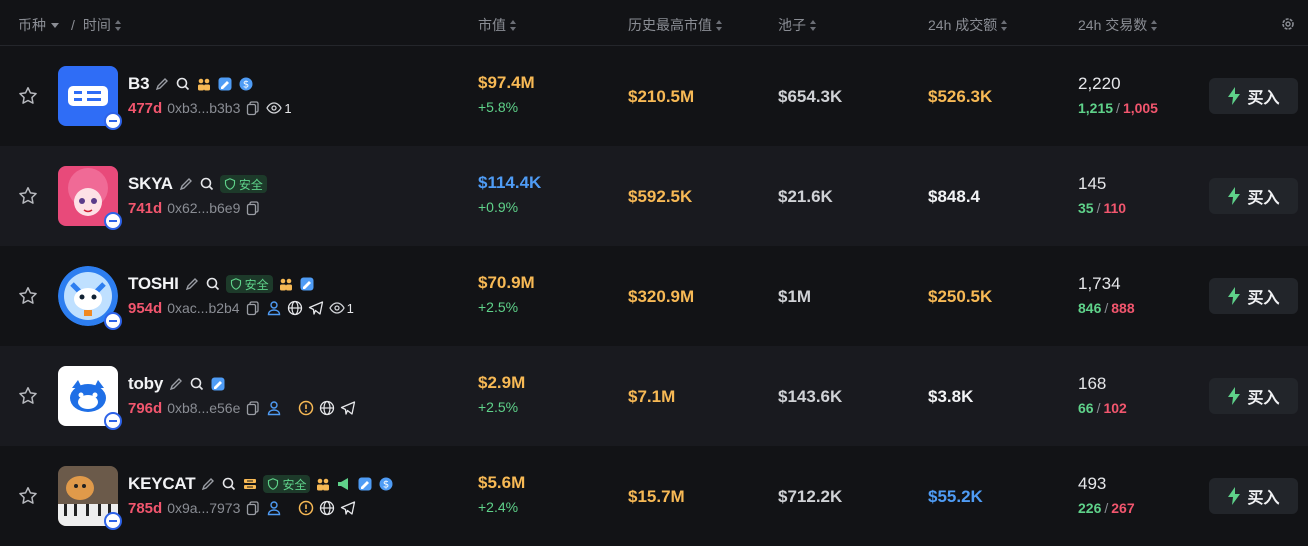 The height and width of the screenshot is (546, 1308). Describe the element at coordinates (97, 25) in the screenshot. I see `column-header-time: 时间` at that location.